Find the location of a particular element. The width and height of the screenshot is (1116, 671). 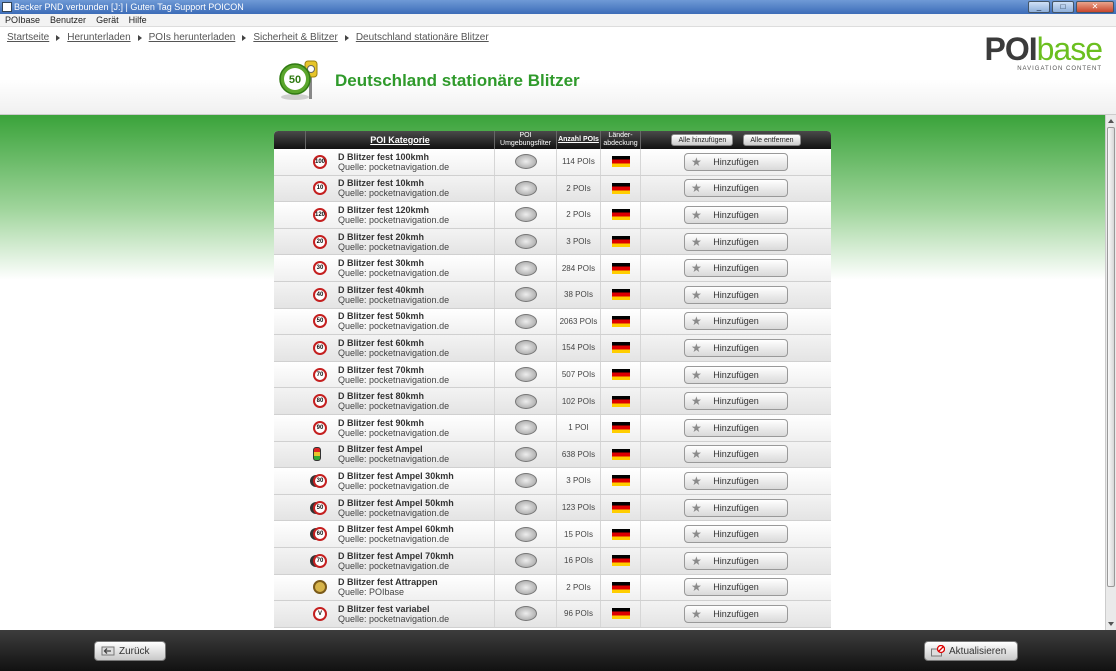

scroll-up-icon is located at coordinates (1111, 121).